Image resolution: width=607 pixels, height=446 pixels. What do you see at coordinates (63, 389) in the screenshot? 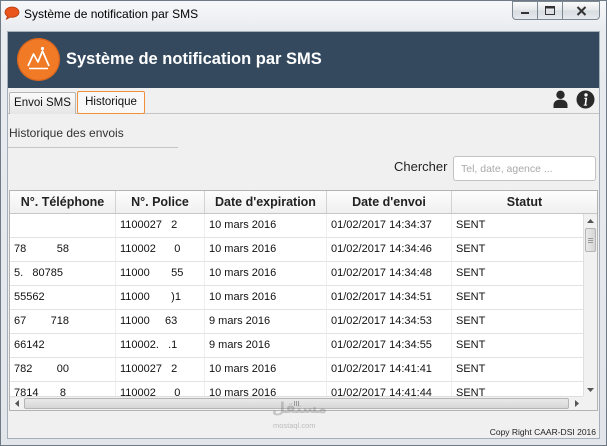
I see `cell-phone: 7814 8` at bounding box center [63, 389].